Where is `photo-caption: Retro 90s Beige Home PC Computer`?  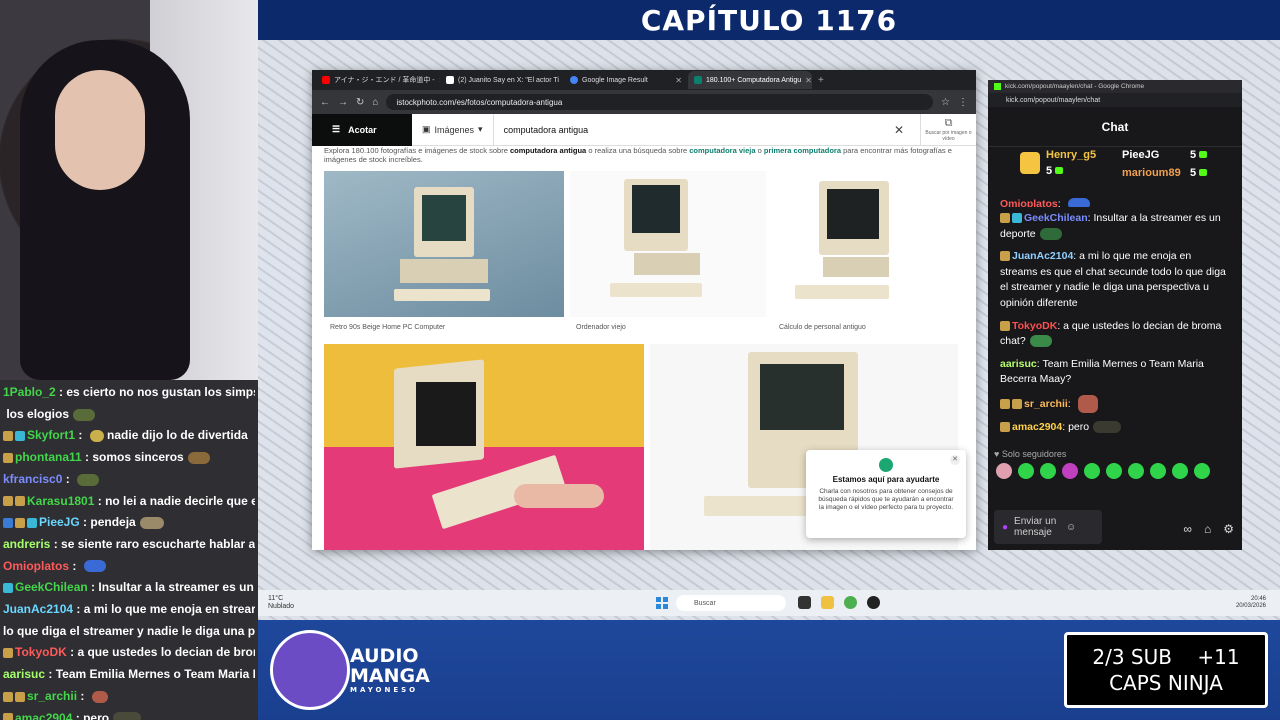
photo-caption: Retro 90s Beige Home PC Computer is located at coordinates (387, 327).